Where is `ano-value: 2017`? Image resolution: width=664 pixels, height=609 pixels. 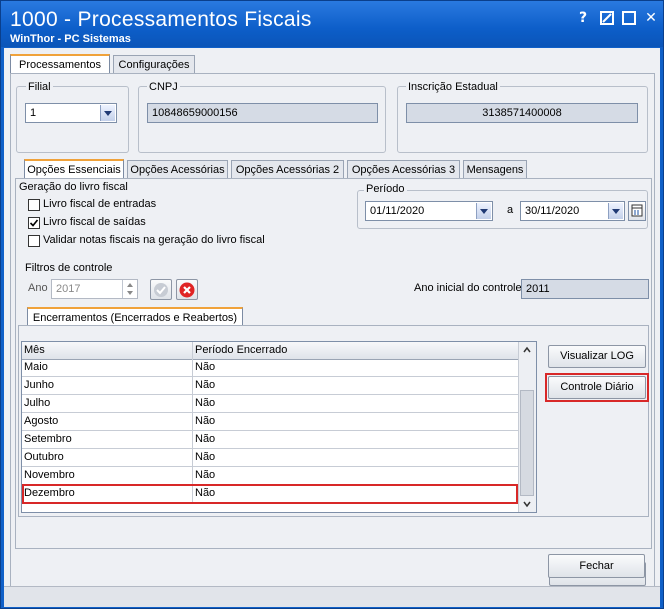
ano-value: 2017 is located at coordinates (68, 289).